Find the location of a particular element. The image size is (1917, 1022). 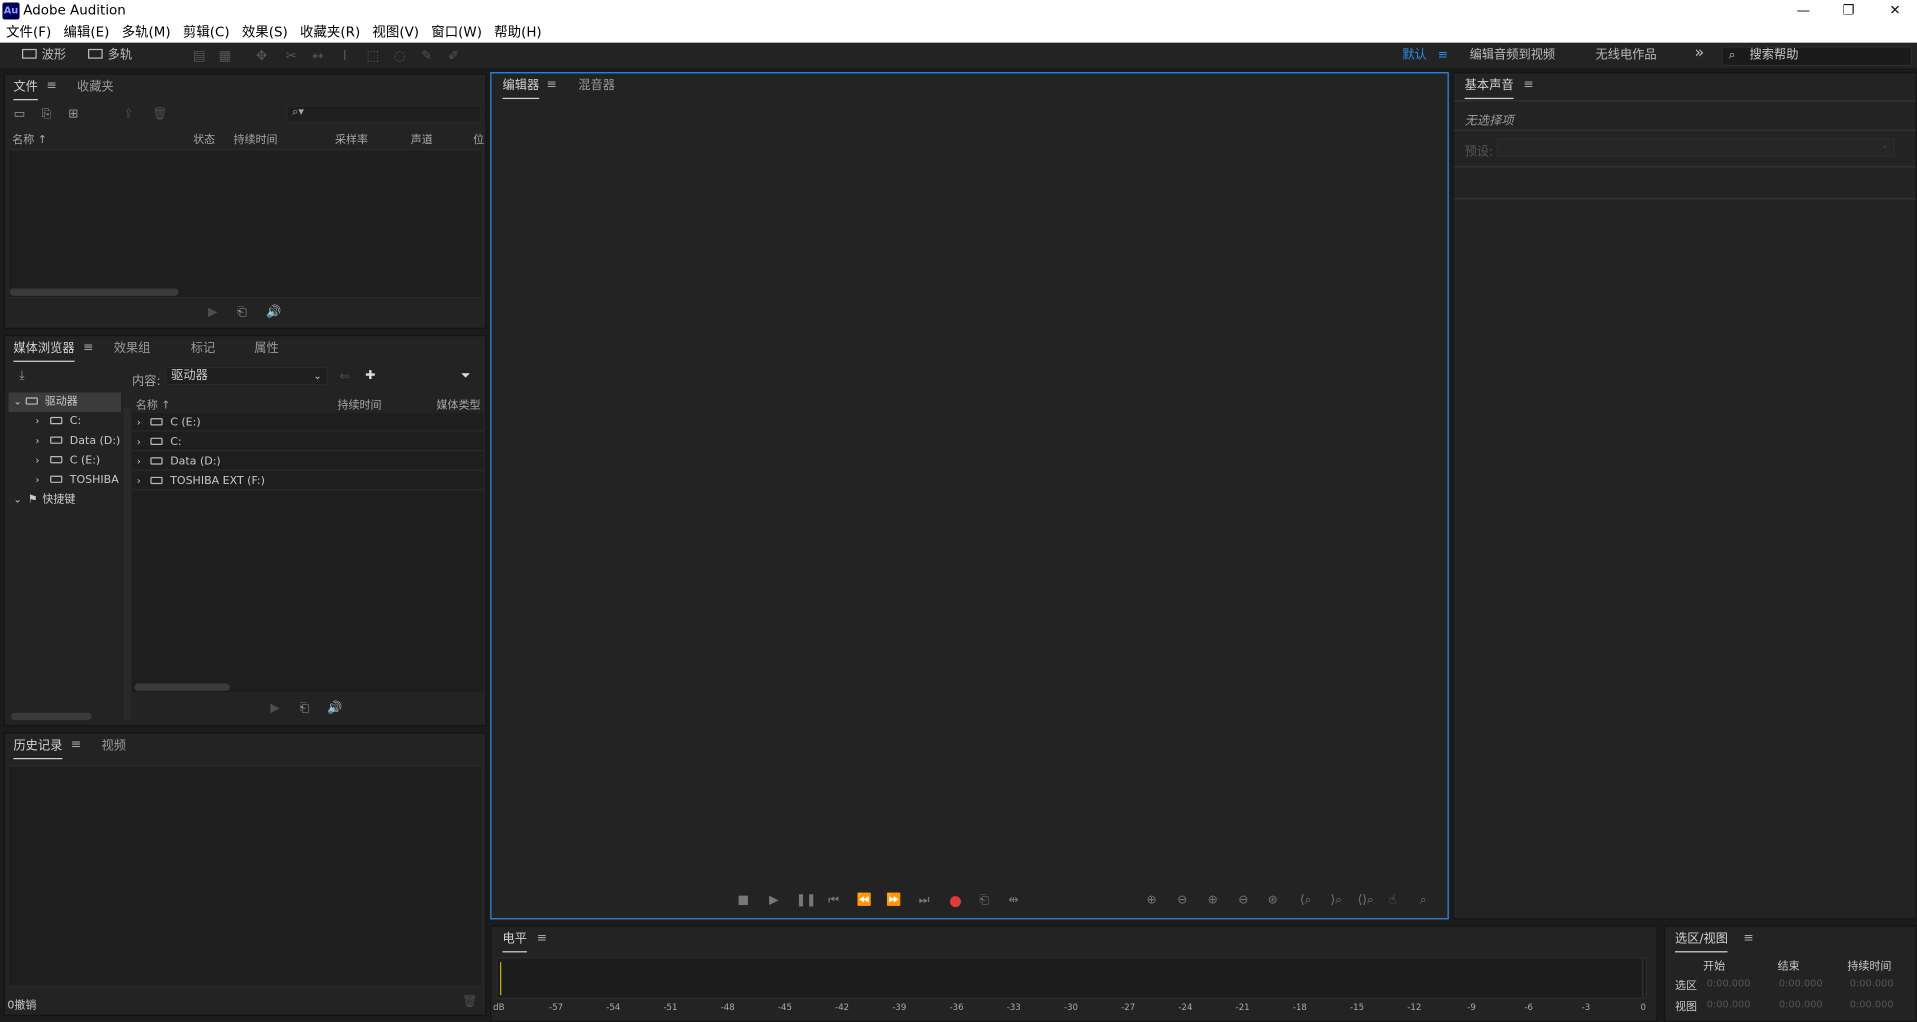

pitch-display-icon: ▦ is located at coordinates (224, 56).